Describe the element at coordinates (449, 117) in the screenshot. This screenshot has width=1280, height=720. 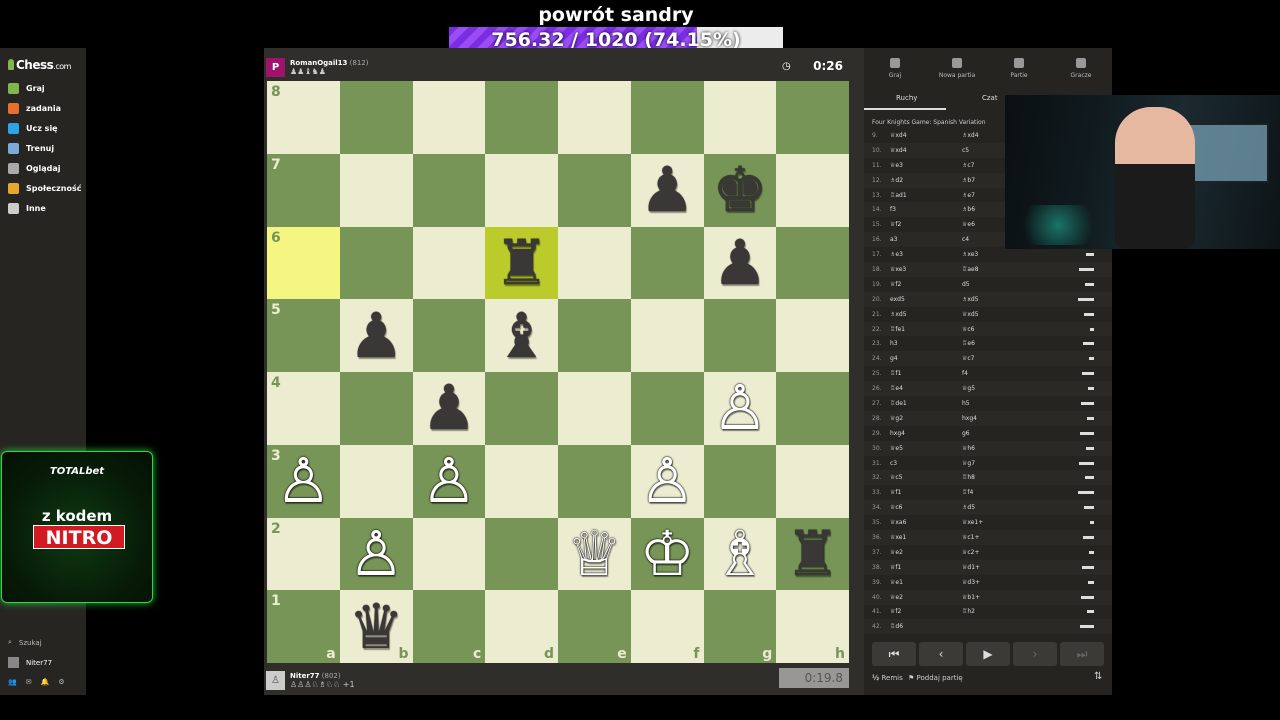
I see `square-c8` at that location.